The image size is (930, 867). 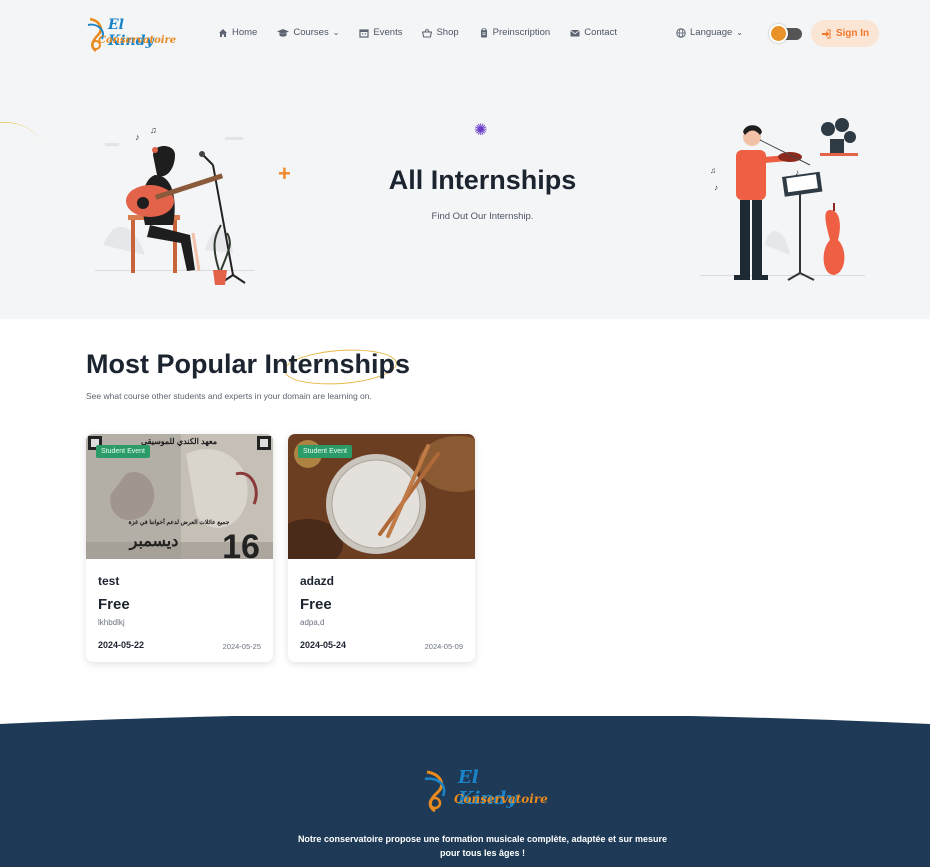 What do you see at coordinates (179, 442) in the screenshot?
I see `poster-heading: معهد الكندي للموسيقى` at bounding box center [179, 442].